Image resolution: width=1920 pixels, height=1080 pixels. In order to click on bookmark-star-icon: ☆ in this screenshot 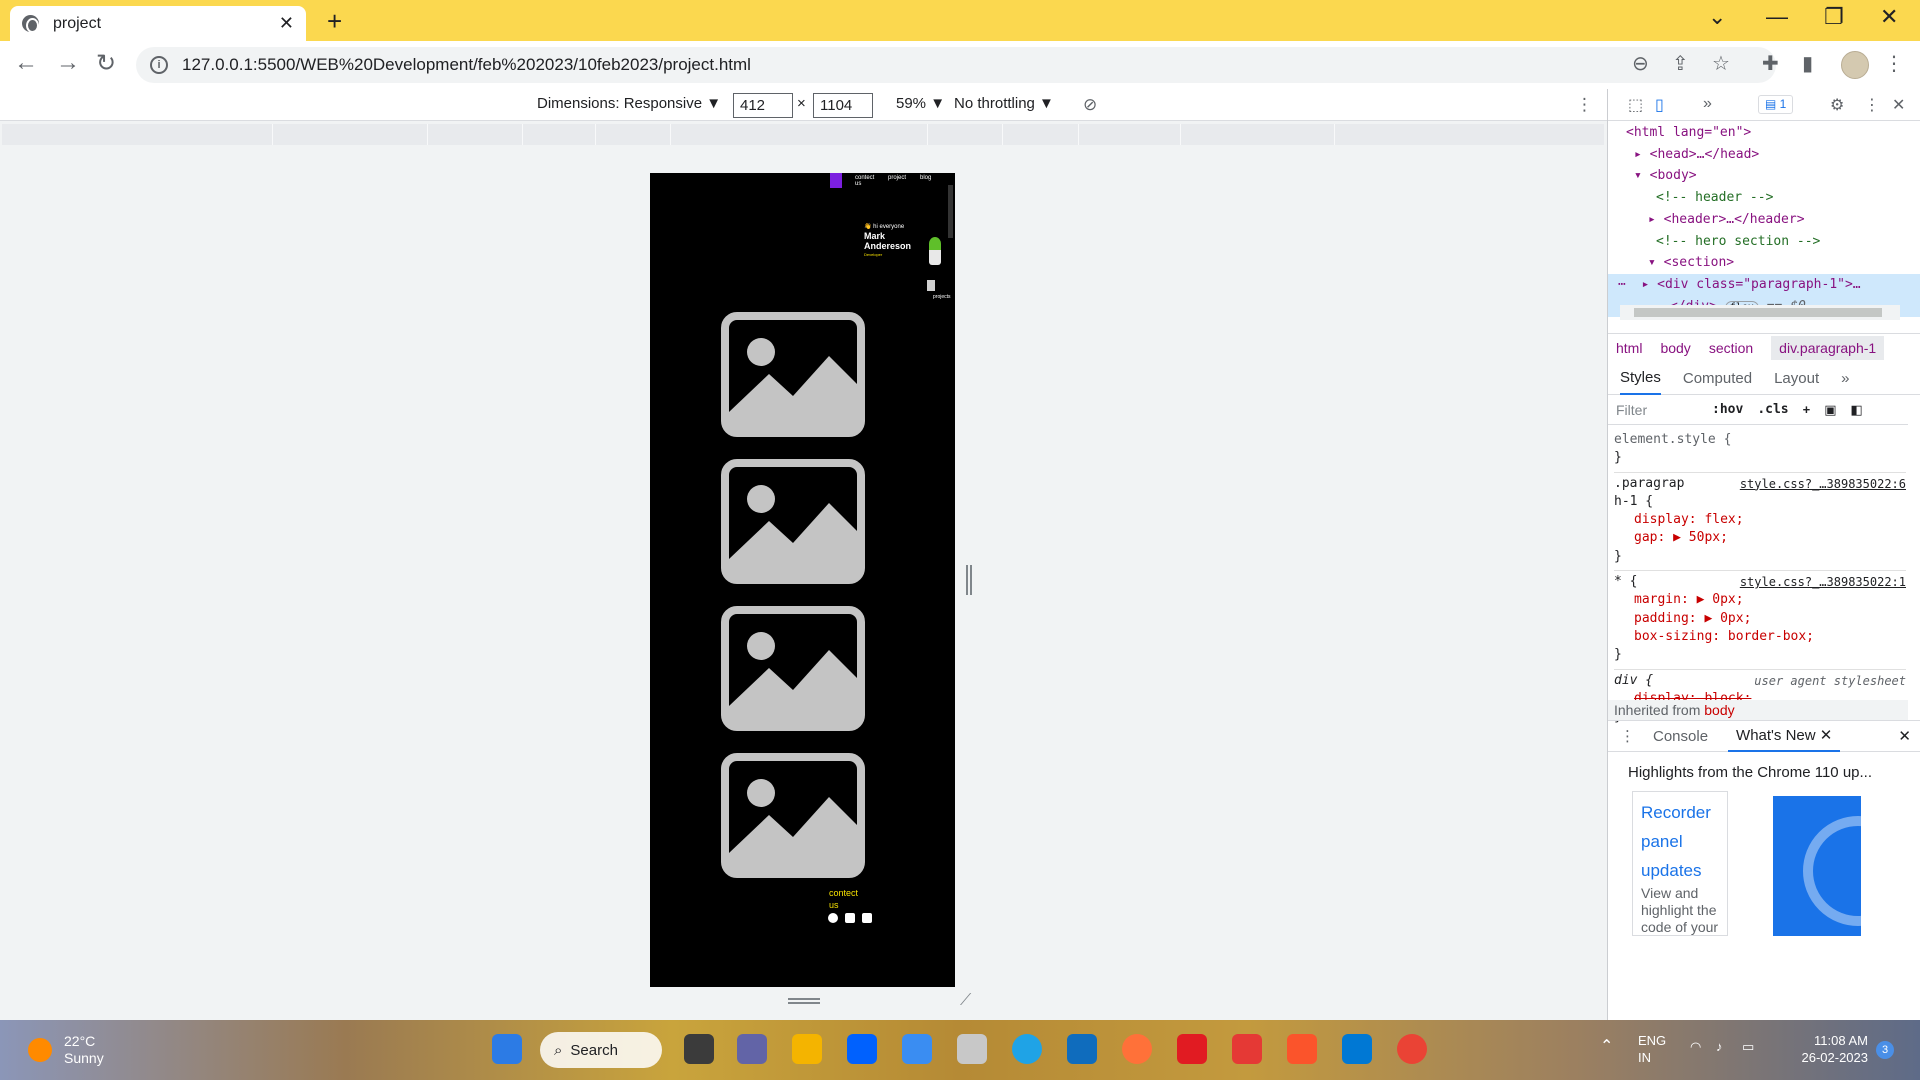, I will do `click(1721, 63)`.